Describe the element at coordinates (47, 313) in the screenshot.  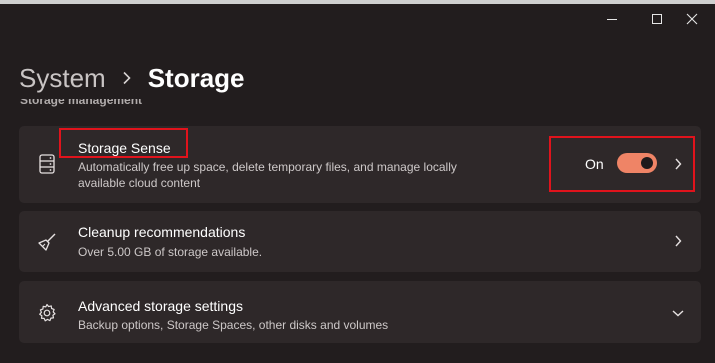
I see `gear-icon` at that location.